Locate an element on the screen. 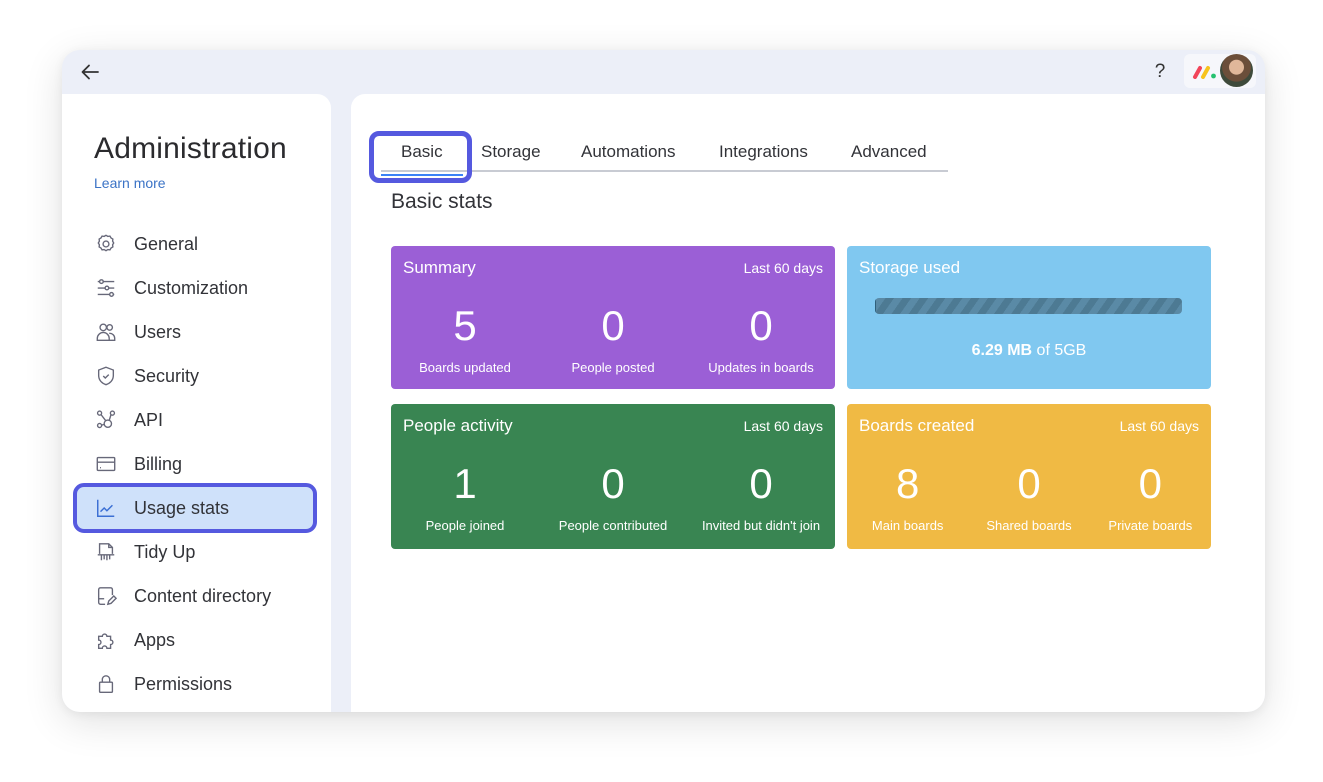 The image size is (1323, 782). stat-main-boards: 8 Main boards is located at coordinates (907, 494).